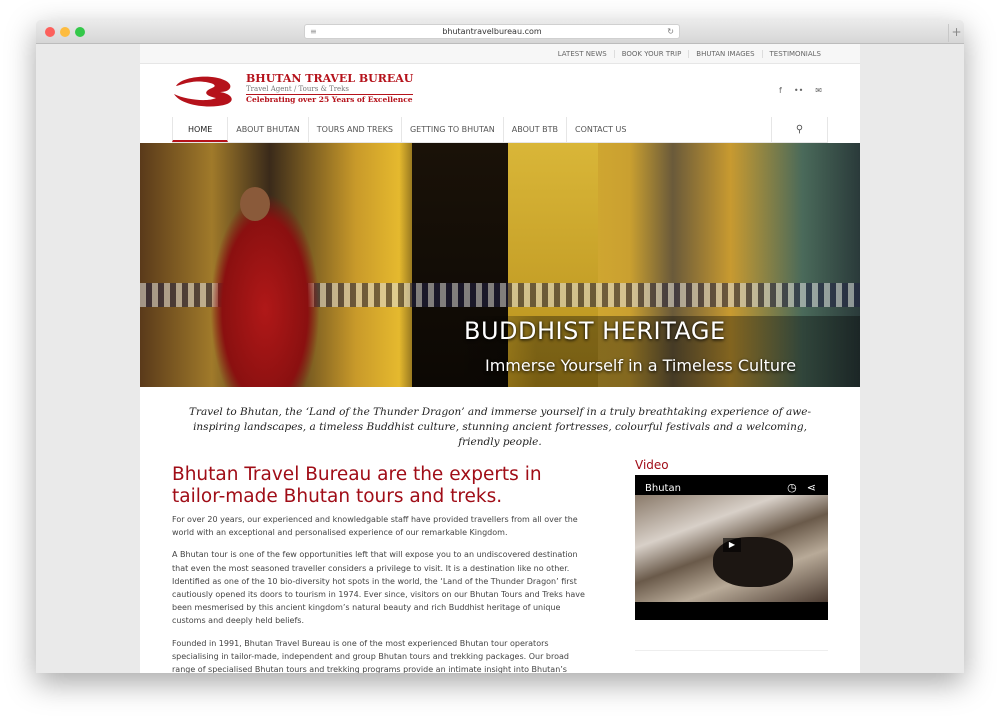  I want to click on nav-about-bhutan: ABOUT BHUTAN, so click(268, 129).